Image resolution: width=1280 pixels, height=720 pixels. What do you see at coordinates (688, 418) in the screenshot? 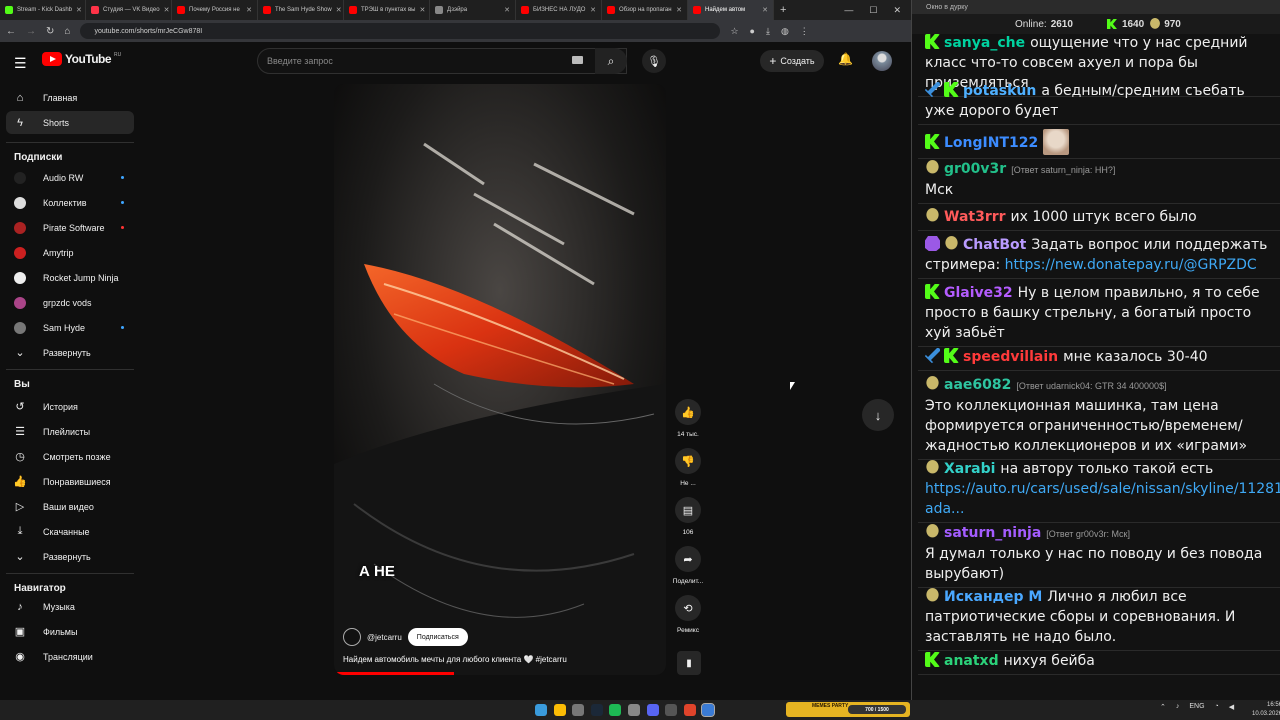
I see `like-button: 👍 14 тыс.` at bounding box center [688, 418].